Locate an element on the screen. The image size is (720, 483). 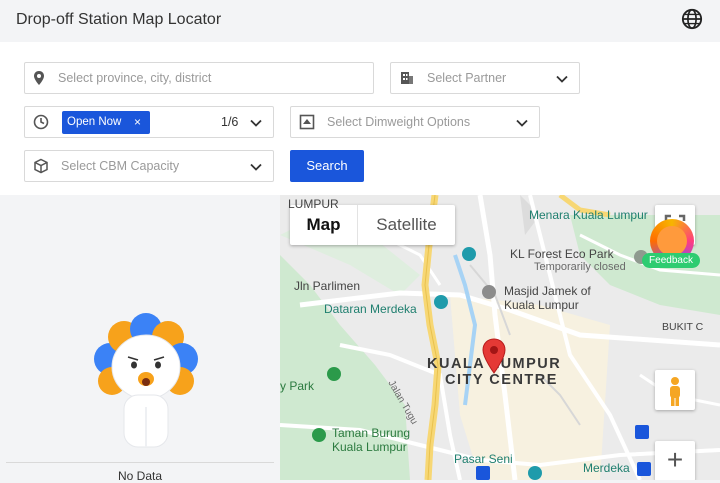
tag-label: Open Now is located at coordinates (94, 122).